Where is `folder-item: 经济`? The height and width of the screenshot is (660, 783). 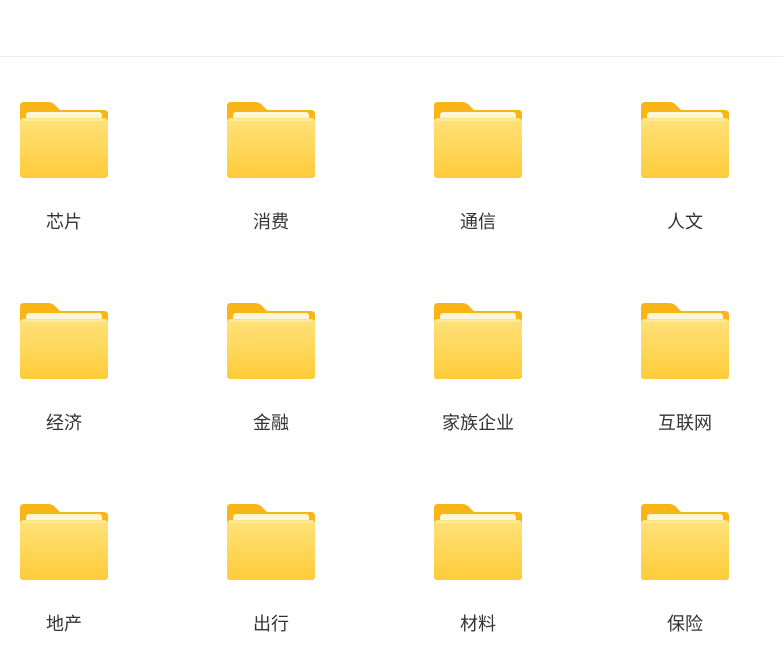
folder-item: 经济 is located at coordinates (67, 346).